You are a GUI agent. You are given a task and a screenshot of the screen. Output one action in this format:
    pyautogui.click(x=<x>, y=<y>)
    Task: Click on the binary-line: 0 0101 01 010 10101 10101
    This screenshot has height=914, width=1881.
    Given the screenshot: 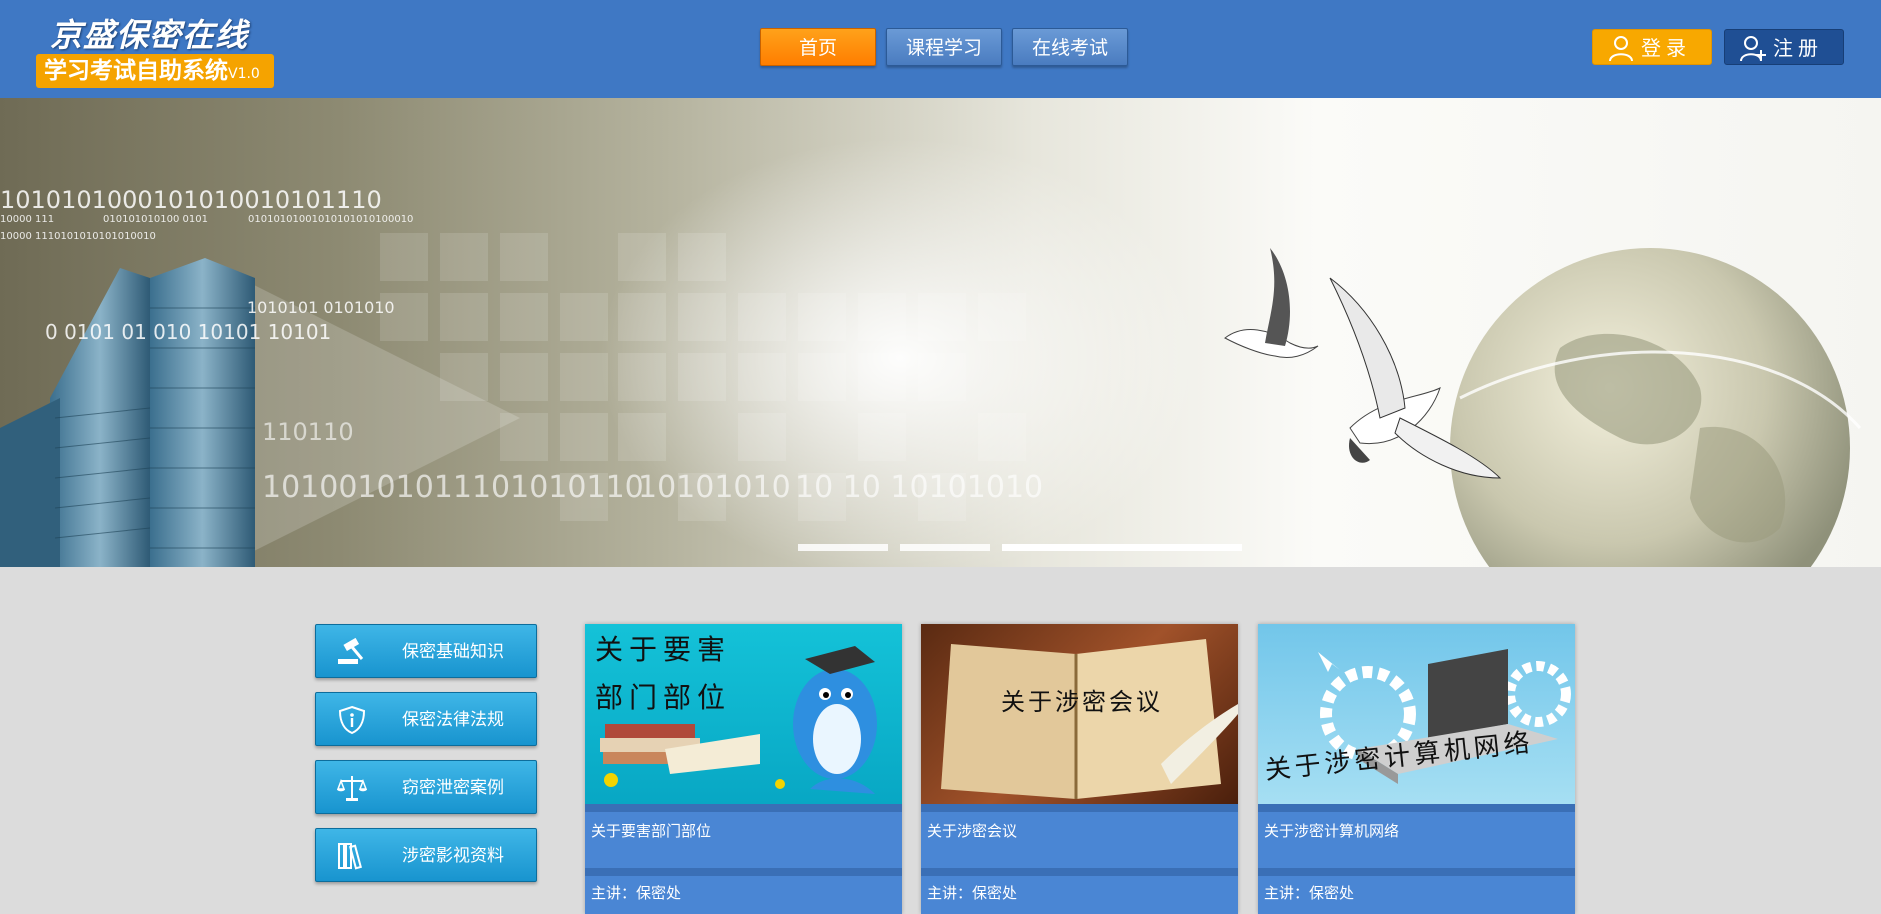 What is the action you would take?
    pyautogui.click(x=188, y=332)
    